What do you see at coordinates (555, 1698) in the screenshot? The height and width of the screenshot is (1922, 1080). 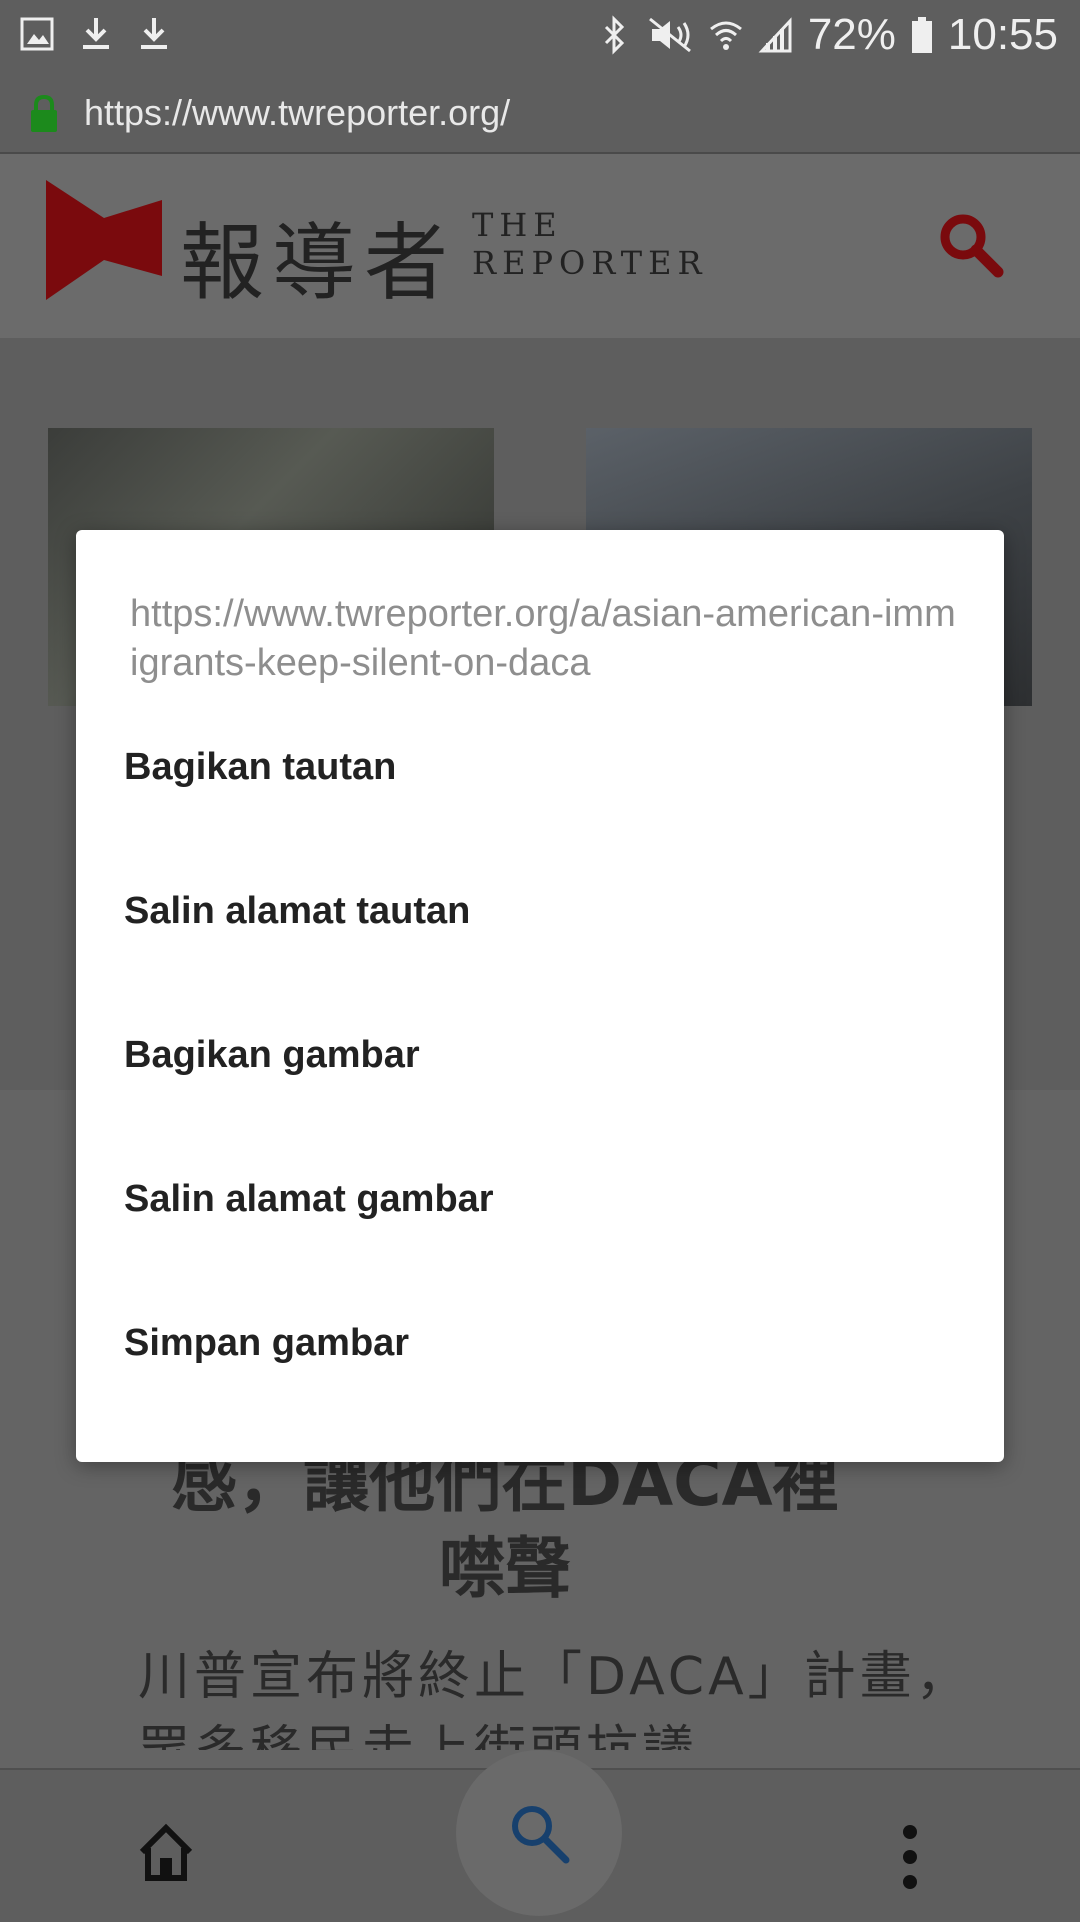 I see `article-lead: 川普宣布將終止「DACA」計畫，眾多移民走上街頭抗議，` at bounding box center [555, 1698].